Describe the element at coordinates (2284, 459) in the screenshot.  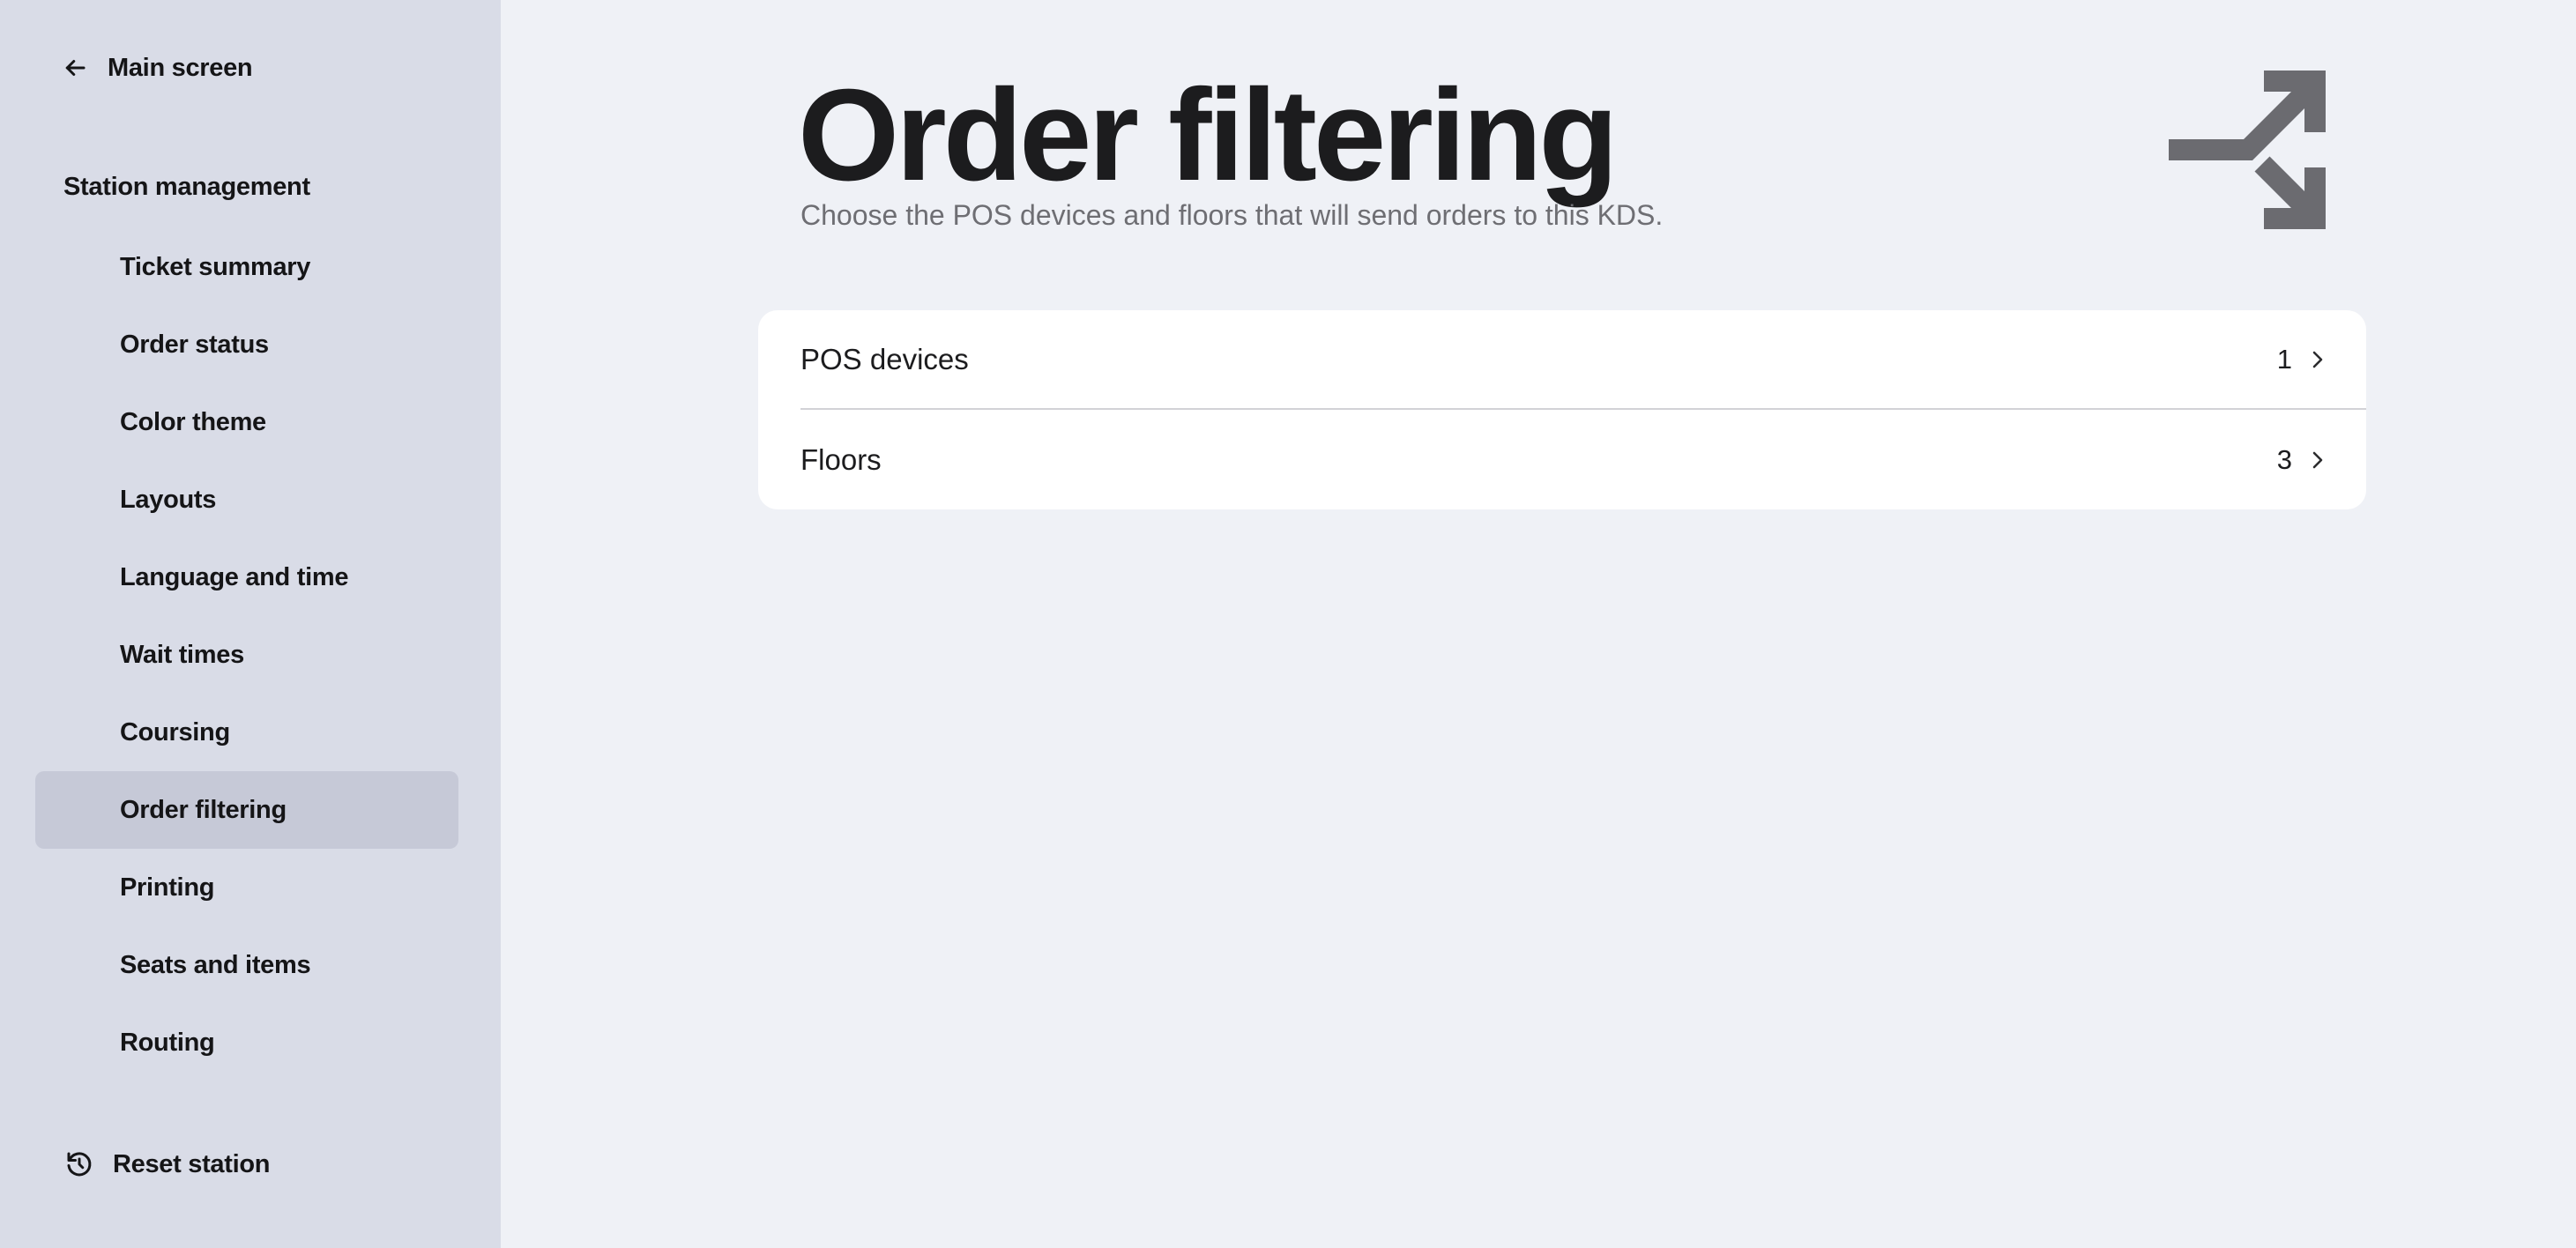
I see `floors-count: 3` at that location.